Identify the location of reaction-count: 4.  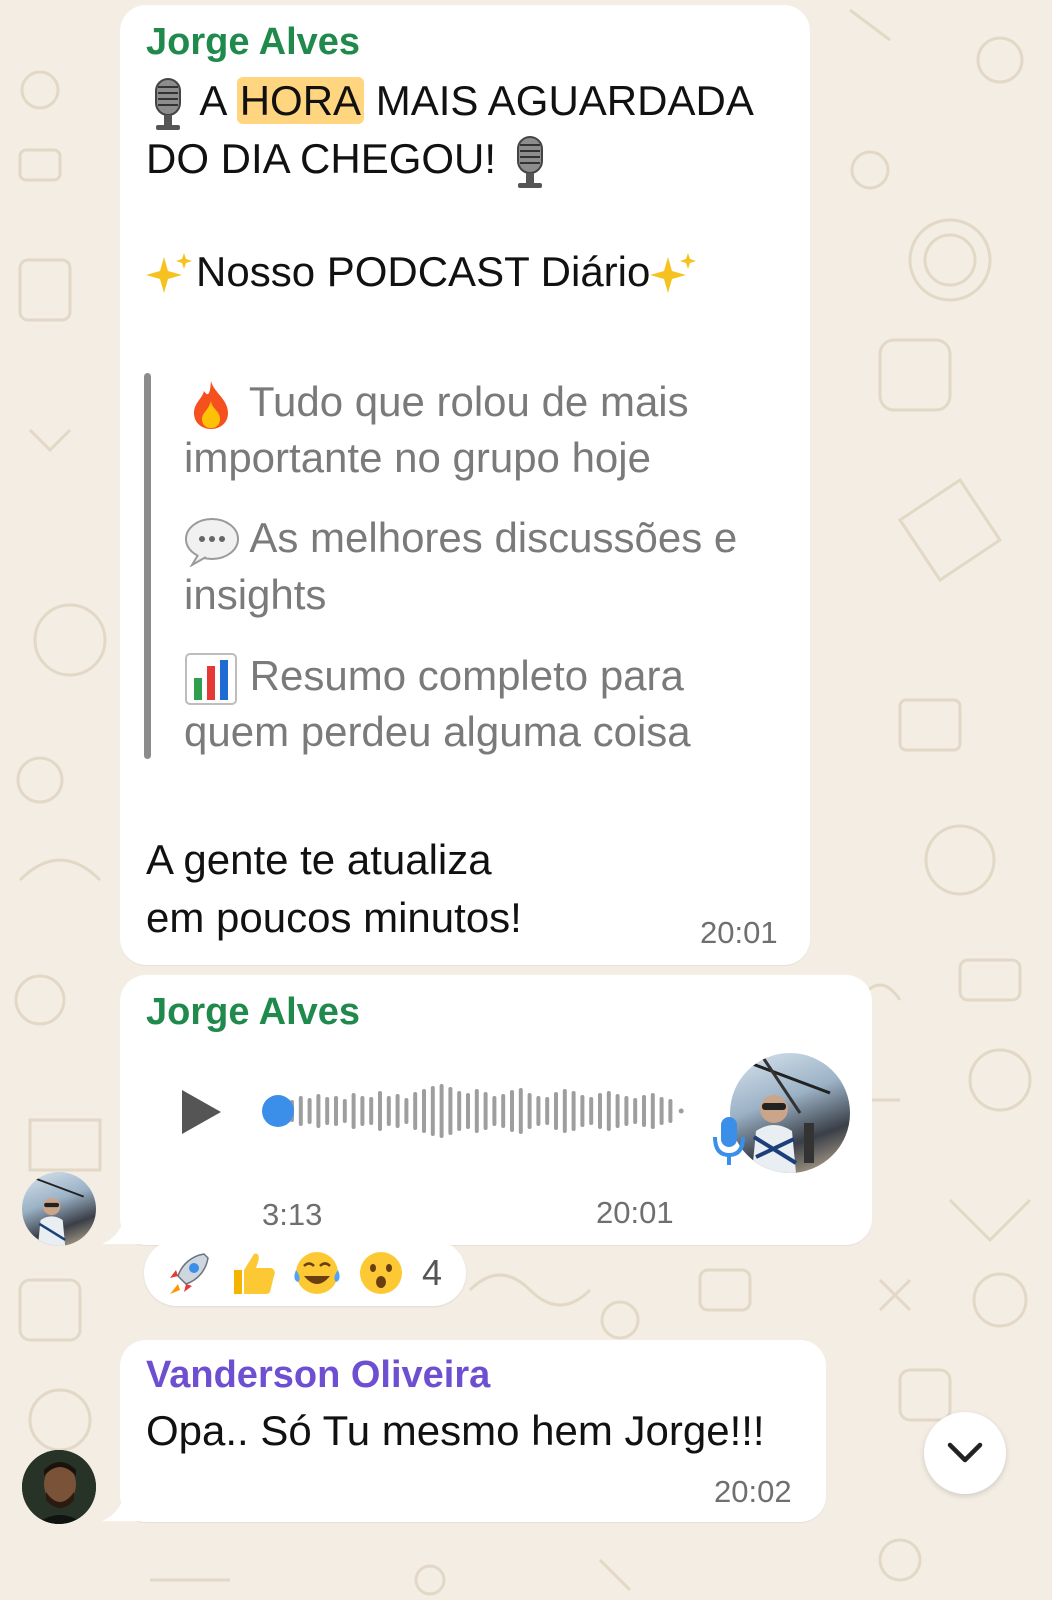
(432, 1272).